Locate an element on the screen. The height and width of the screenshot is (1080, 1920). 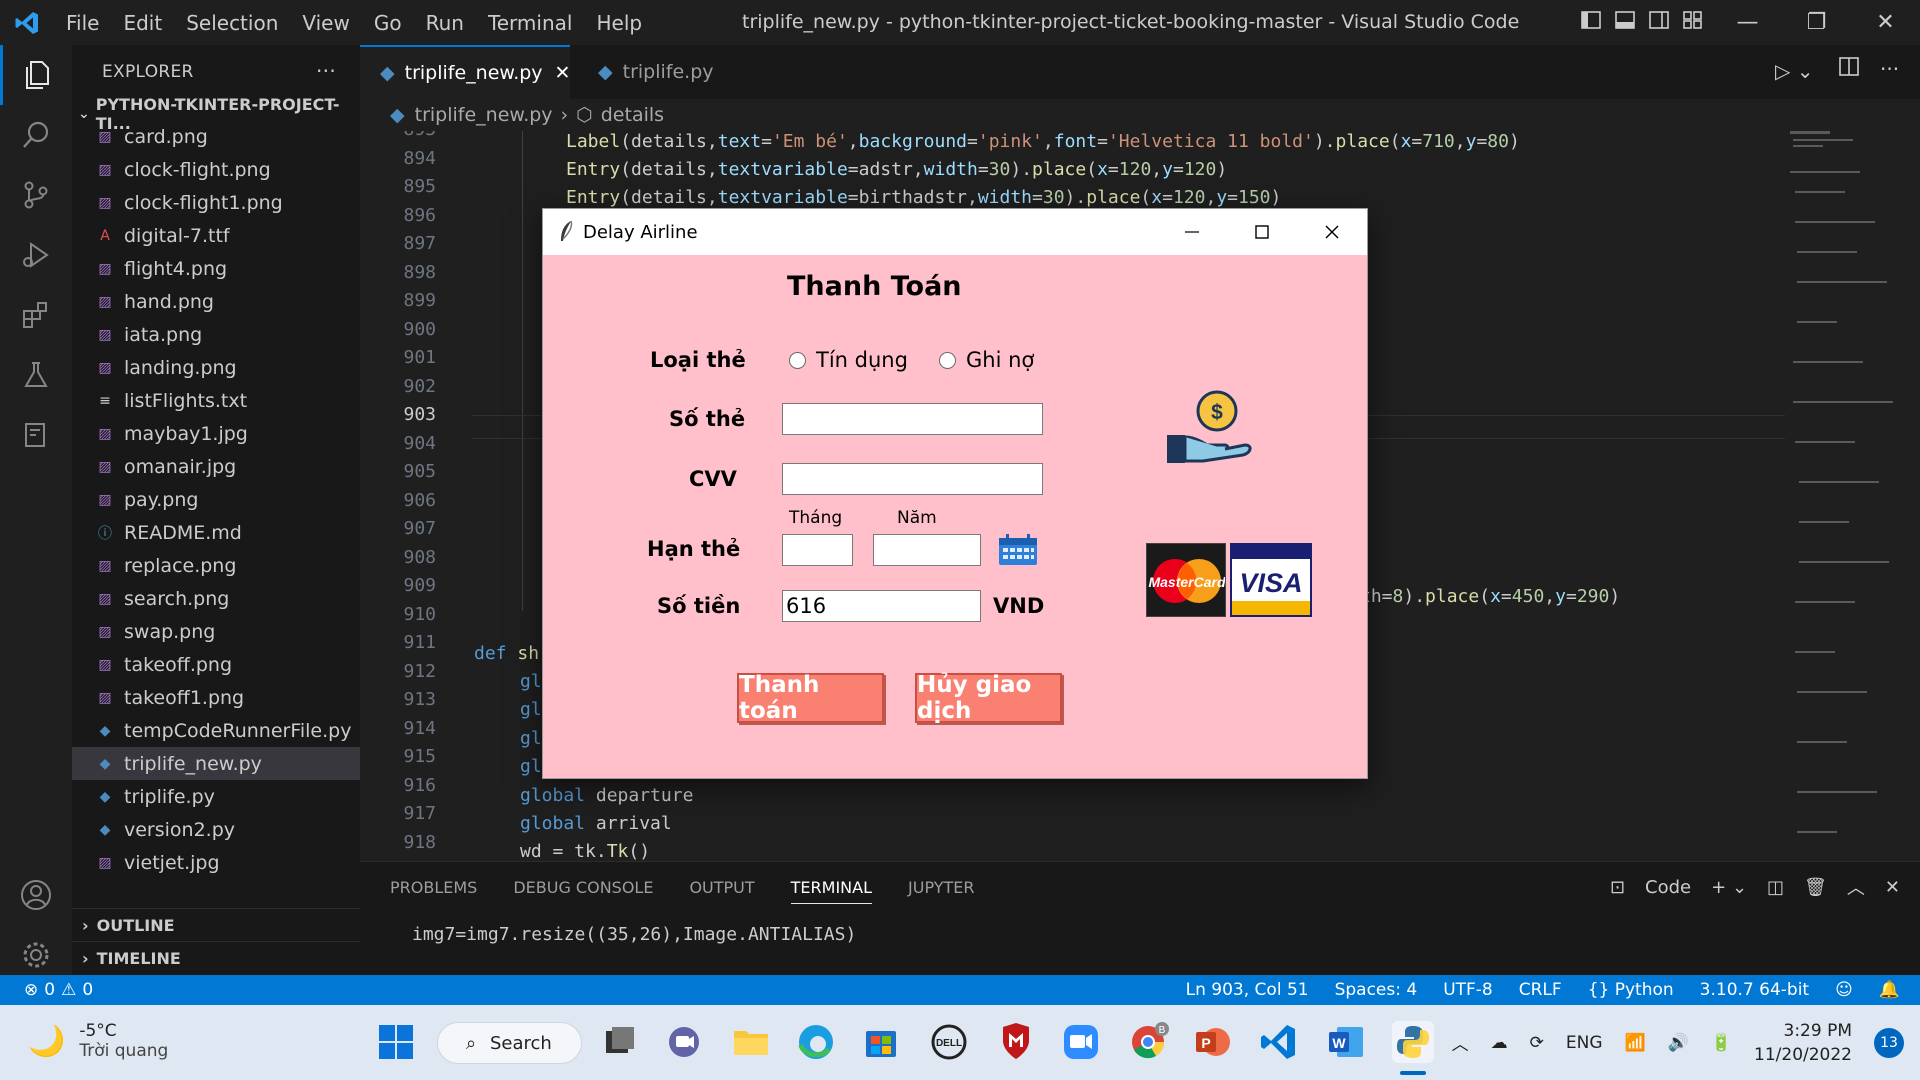
dialog-maximize-icon is located at coordinates (1262, 232).